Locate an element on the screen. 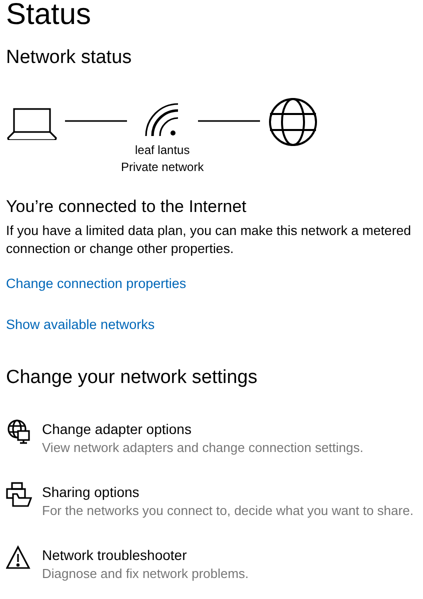  connection-heading: You’re connected to the Internet is located at coordinates (126, 207).